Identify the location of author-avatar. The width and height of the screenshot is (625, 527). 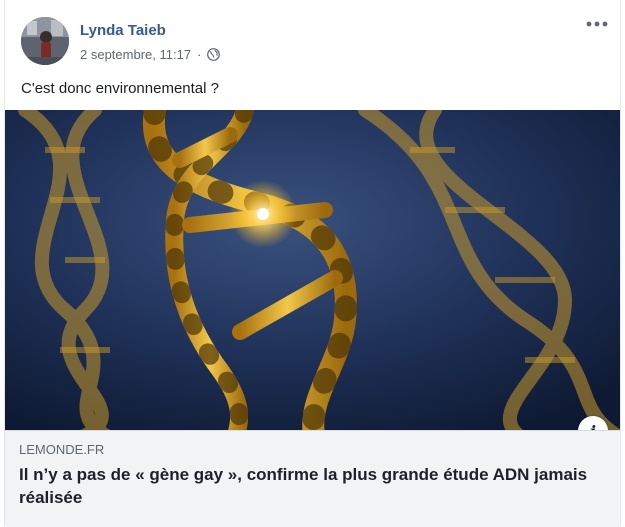
(45, 41).